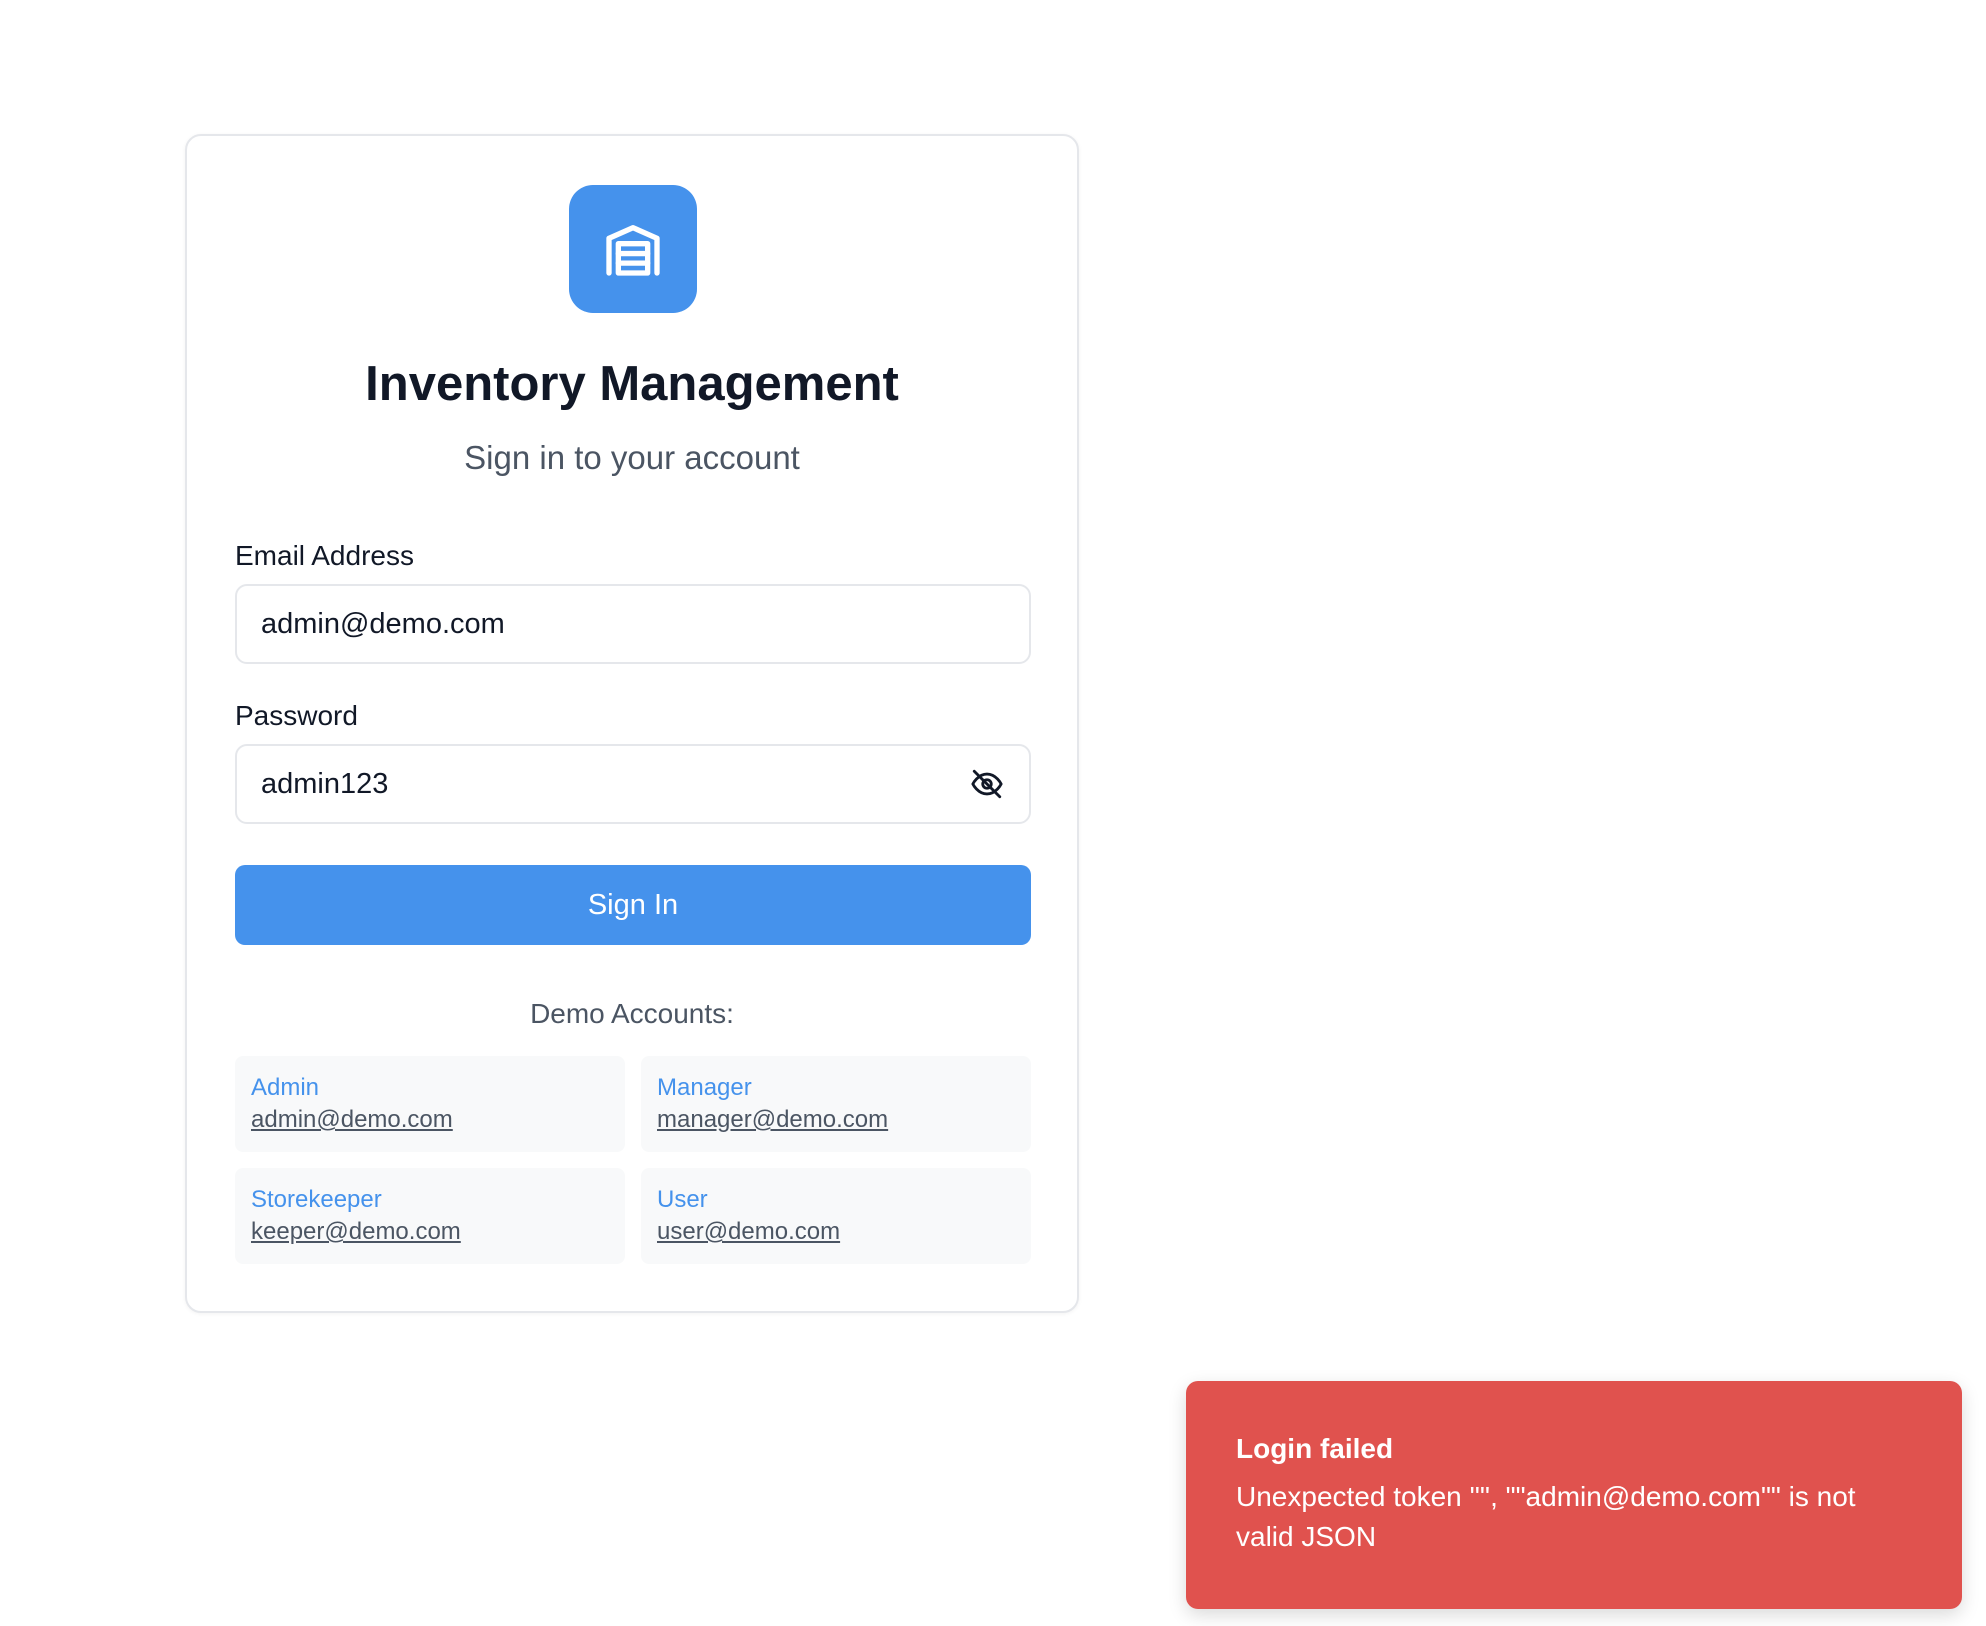 This screenshot has height=1626, width=1986. I want to click on demo-account-user: User user@demo.com, so click(836, 1216).